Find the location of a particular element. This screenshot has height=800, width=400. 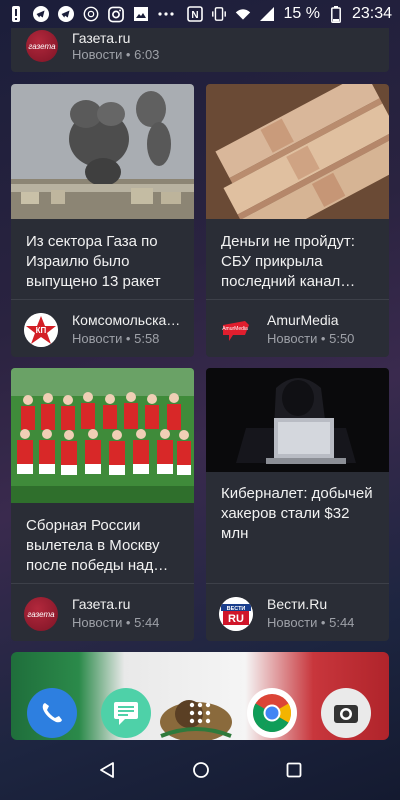

alert-icon is located at coordinates (16, 14).